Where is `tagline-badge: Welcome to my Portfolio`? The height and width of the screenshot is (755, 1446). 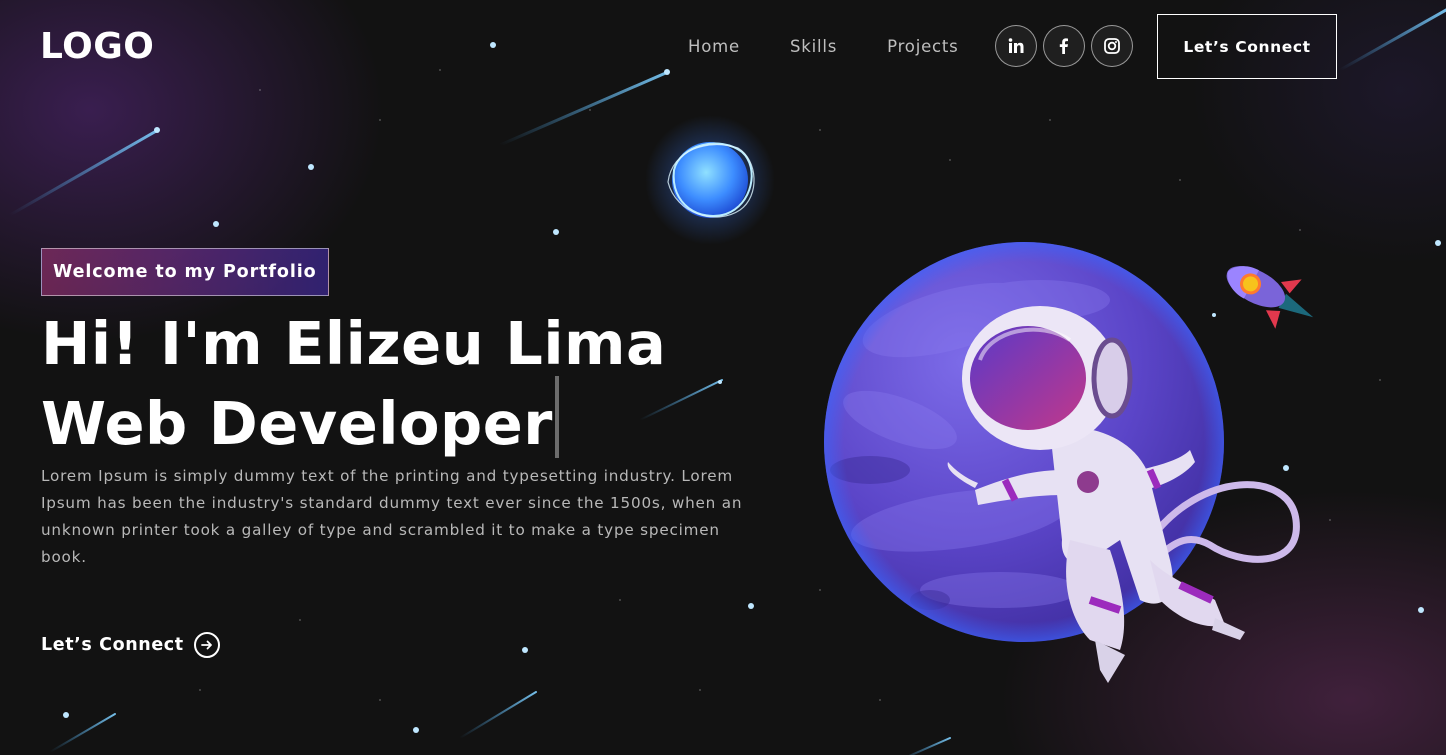 tagline-badge: Welcome to my Portfolio is located at coordinates (185, 272).